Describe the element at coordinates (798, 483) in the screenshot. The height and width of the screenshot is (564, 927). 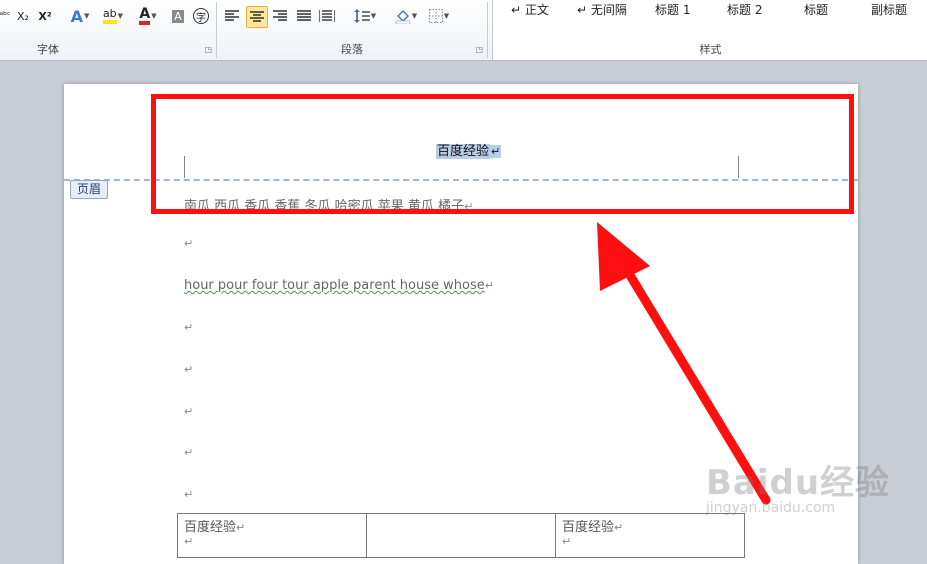
I see `baidu-watermark-logo: Baidu经验` at that location.